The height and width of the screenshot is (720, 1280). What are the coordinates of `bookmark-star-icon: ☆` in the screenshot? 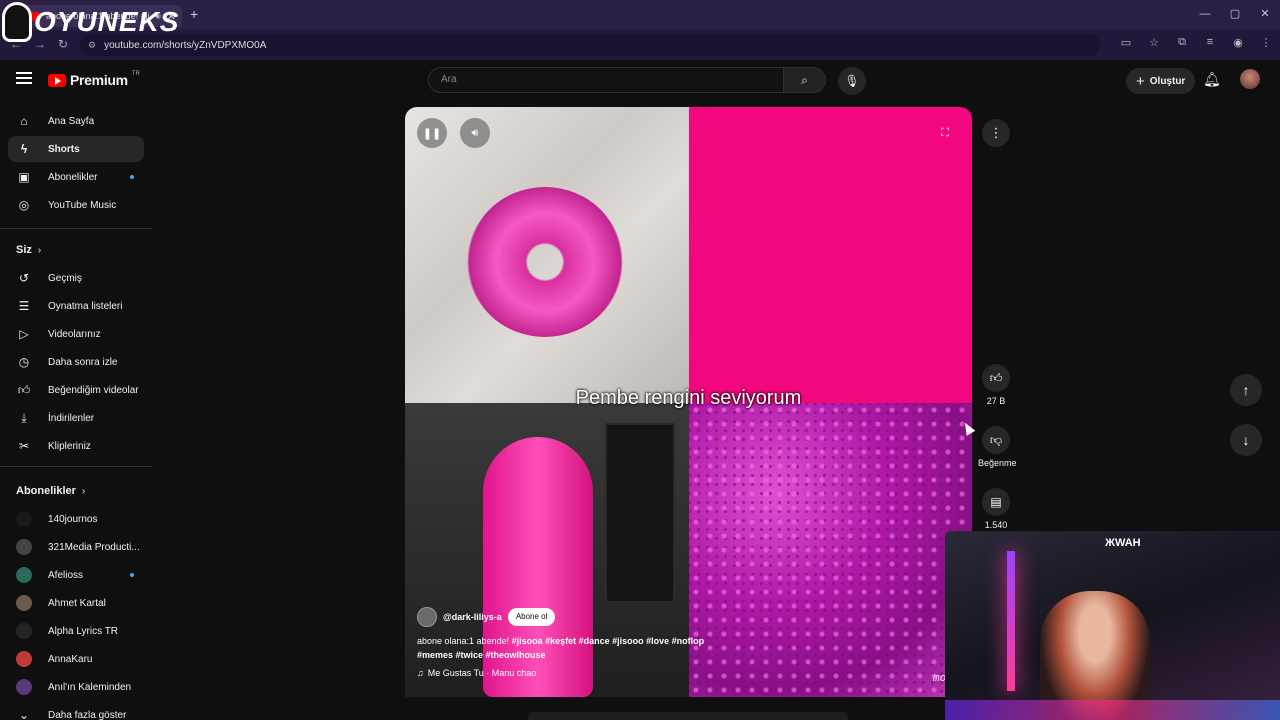 It's located at (1154, 42).